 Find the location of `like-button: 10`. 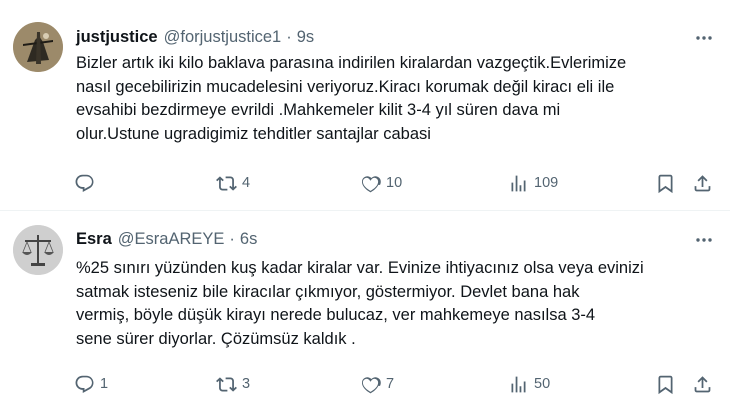

like-button: 10 is located at coordinates (381, 183).